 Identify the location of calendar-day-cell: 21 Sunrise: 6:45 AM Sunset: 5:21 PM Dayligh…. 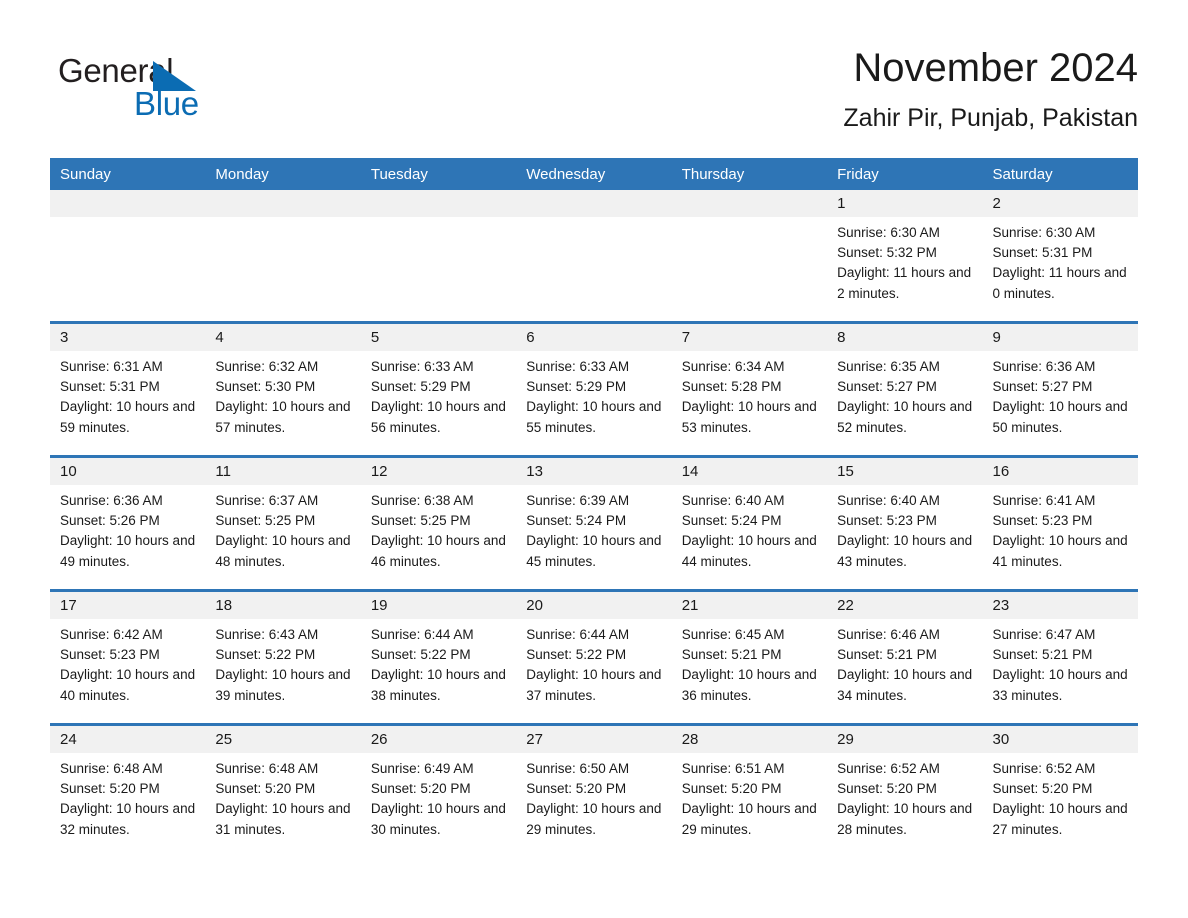
(749, 657).